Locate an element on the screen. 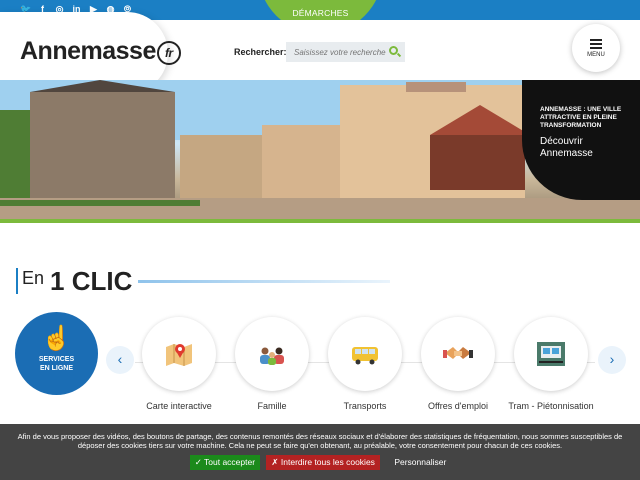 This screenshot has height=480, width=640. section-title-main: 1 CLIC is located at coordinates (91, 281).